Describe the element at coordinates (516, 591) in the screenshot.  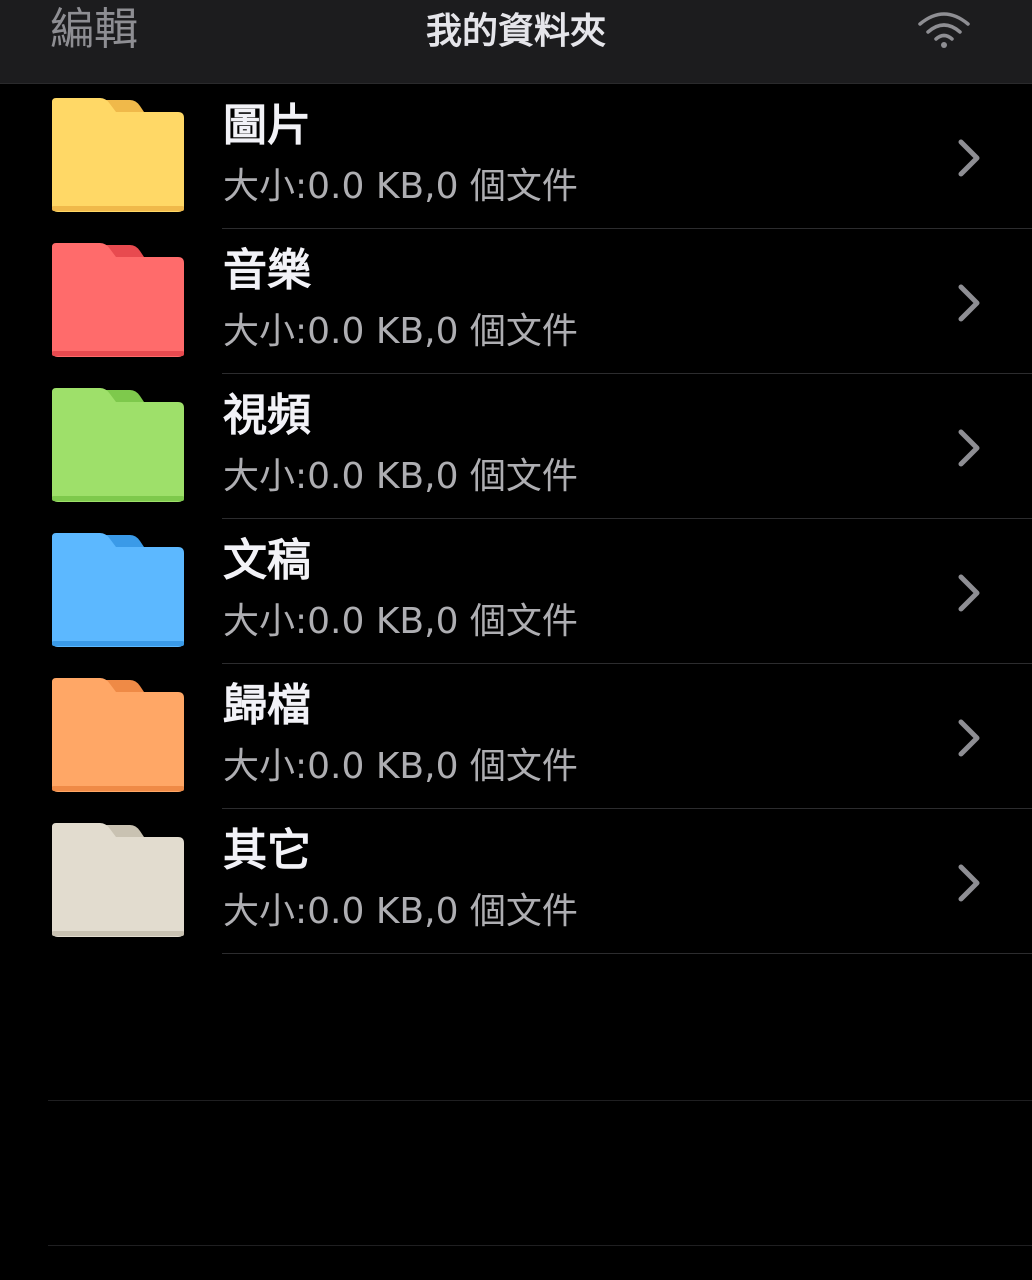
I see `folder-row-documents: 文稿 大小:0.0 KB,0 個文件` at that location.